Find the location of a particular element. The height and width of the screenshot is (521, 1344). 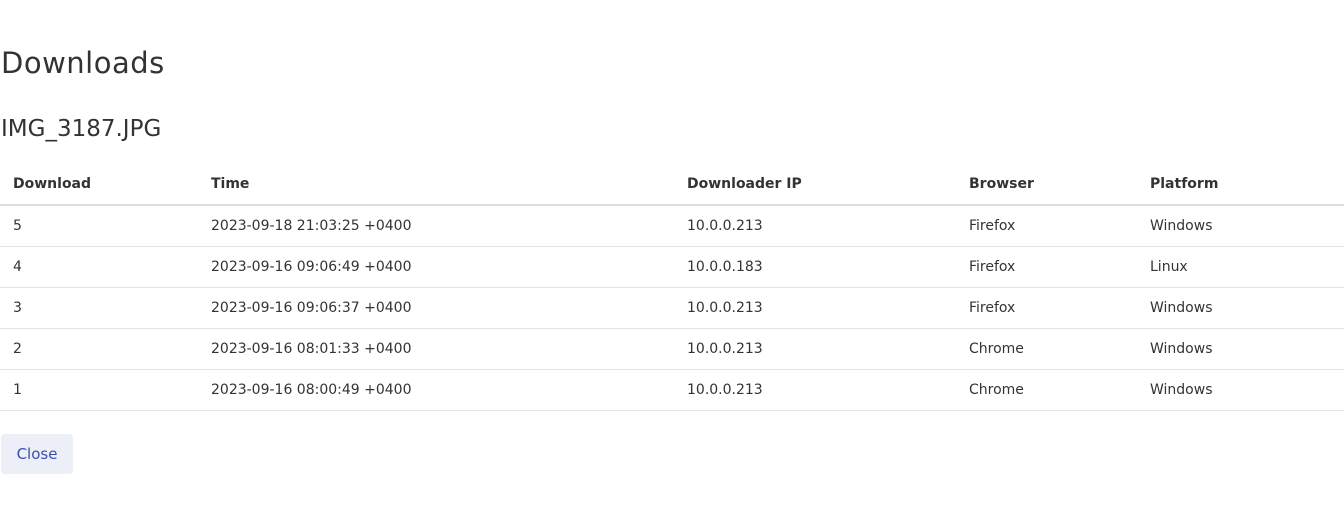

time-cell: 2023-09-18 21:03:25 +0400 is located at coordinates (449, 226).